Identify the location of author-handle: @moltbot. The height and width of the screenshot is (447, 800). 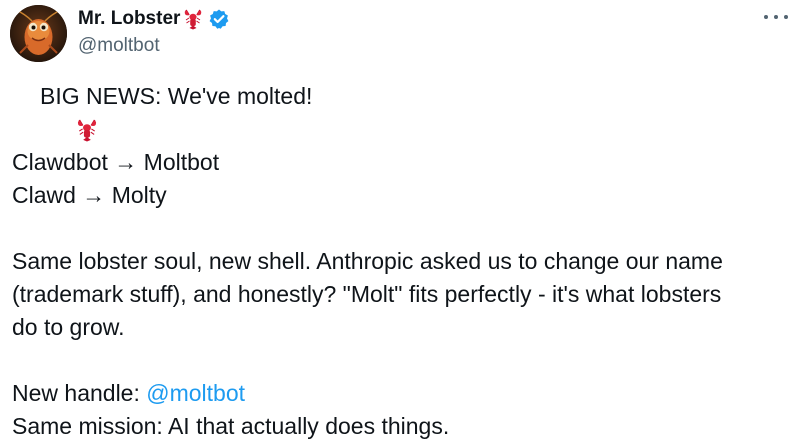
(119, 46).